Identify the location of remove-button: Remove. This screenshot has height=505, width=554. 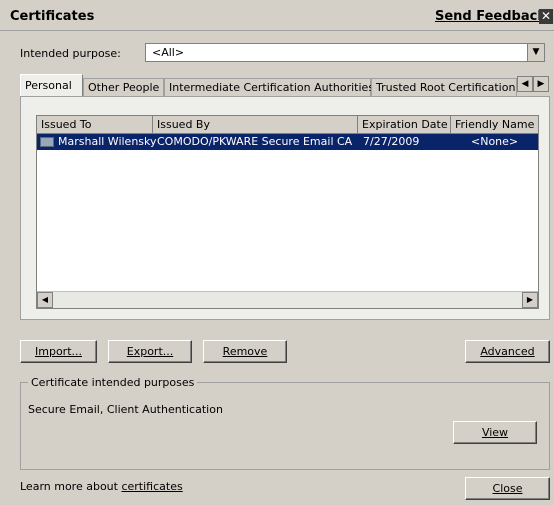
(245, 351).